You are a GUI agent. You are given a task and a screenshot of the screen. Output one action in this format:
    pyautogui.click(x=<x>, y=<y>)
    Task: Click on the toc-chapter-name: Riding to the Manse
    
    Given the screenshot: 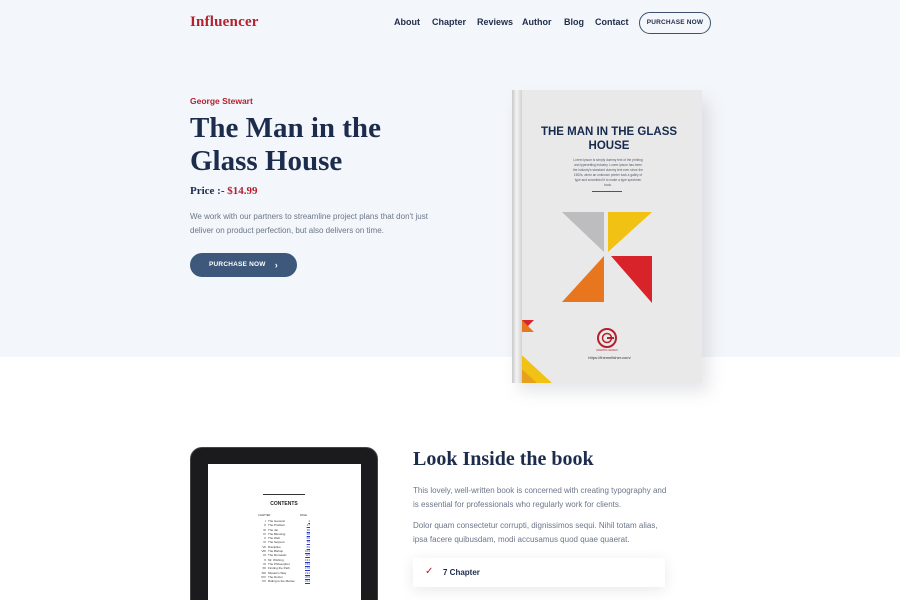 What is the action you would take?
    pyautogui.click(x=281, y=581)
    